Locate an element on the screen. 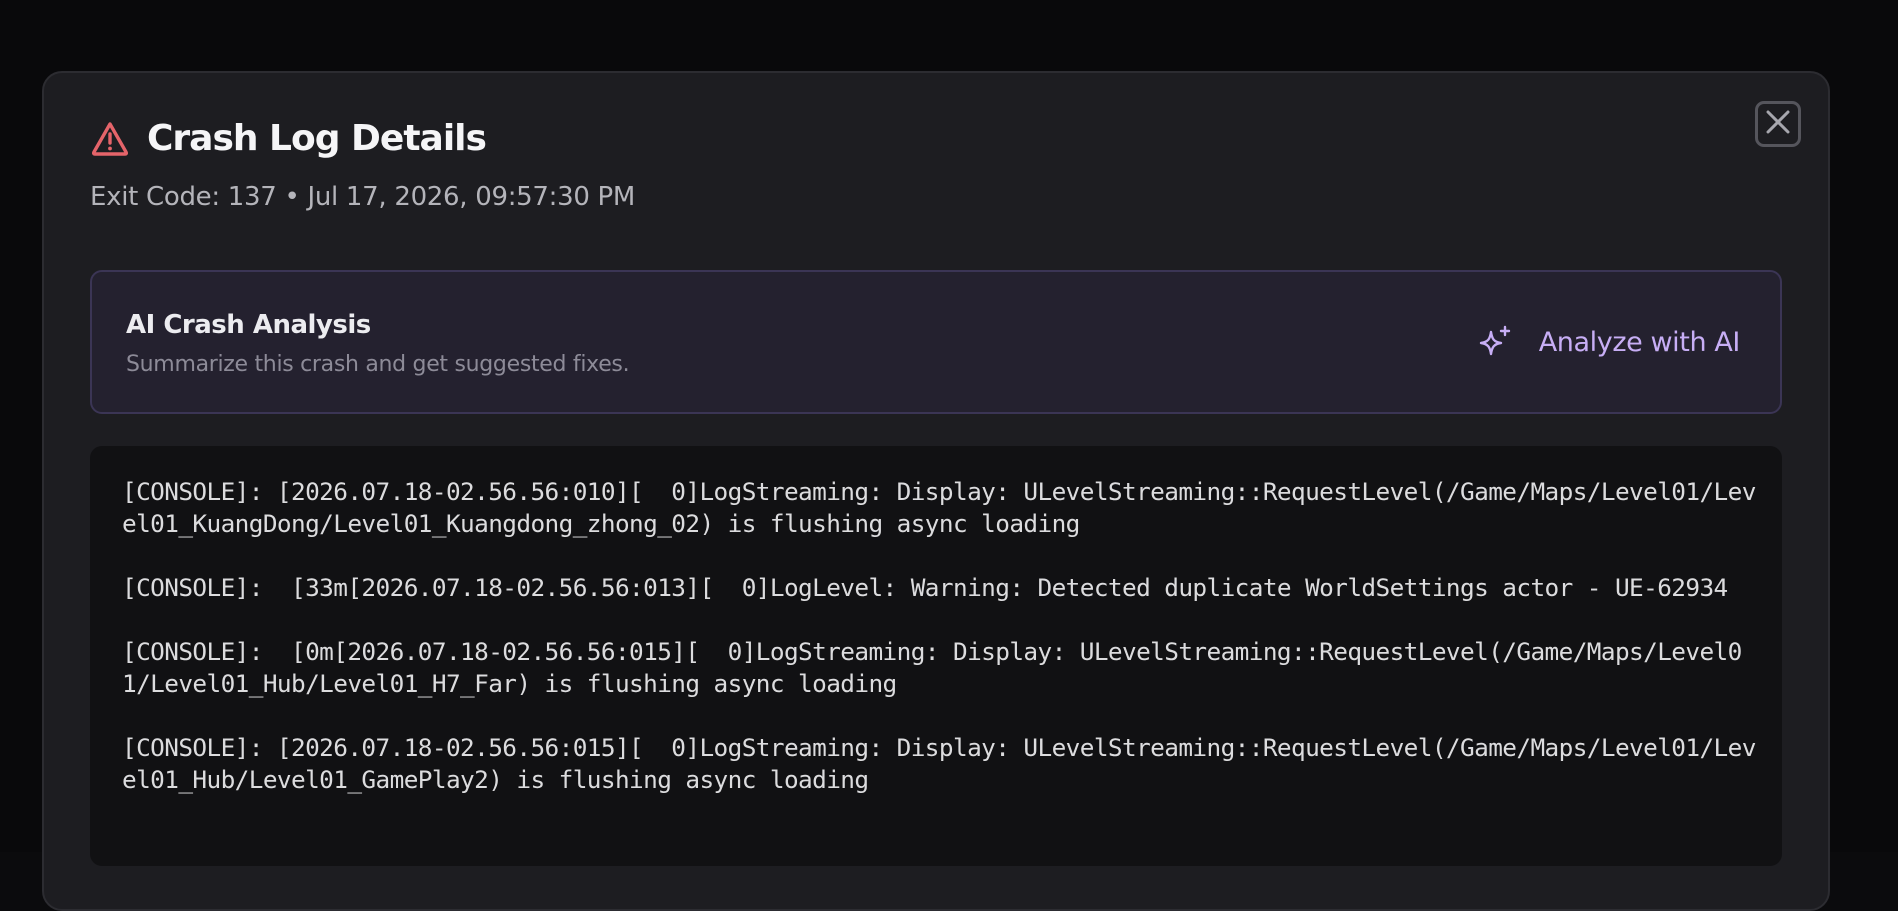 This screenshot has width=1898, height=911. close-icon is located at coordinates (1778, 124).